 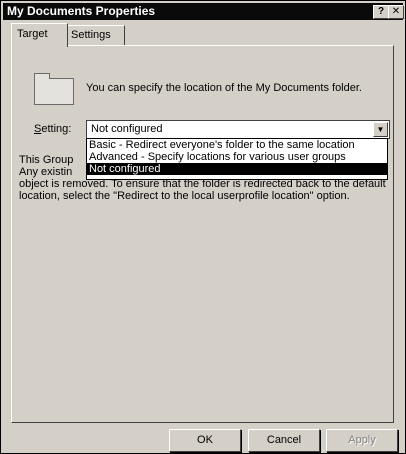 What do you see at coordinates (237, 169) in the screenshot?
I see `dropdown-option-not-configured: Not configured` at bounding box center [237, 169].